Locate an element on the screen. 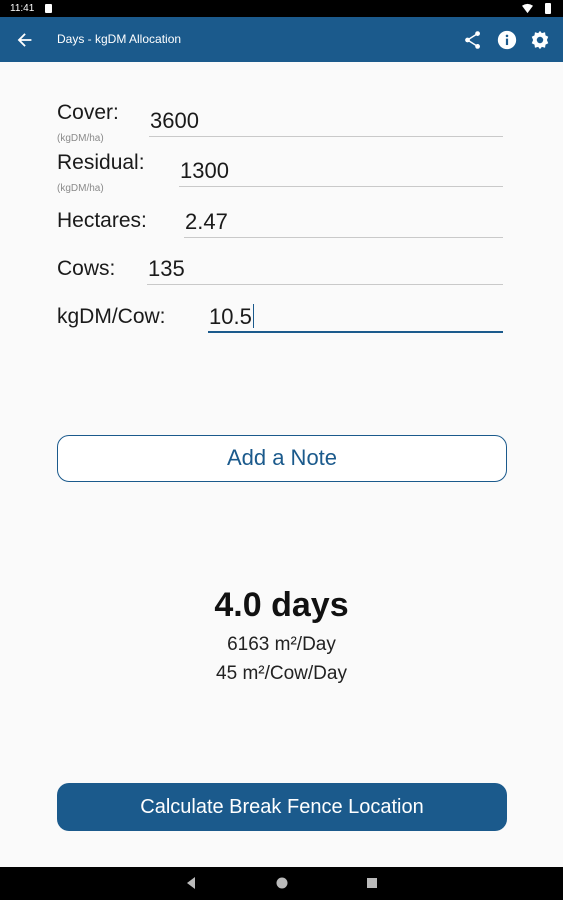 The height and width of the screenshot is (900, 563). calculate-break-fence-button: Calculate Break Fence Location is located at coordinates (282, 807).